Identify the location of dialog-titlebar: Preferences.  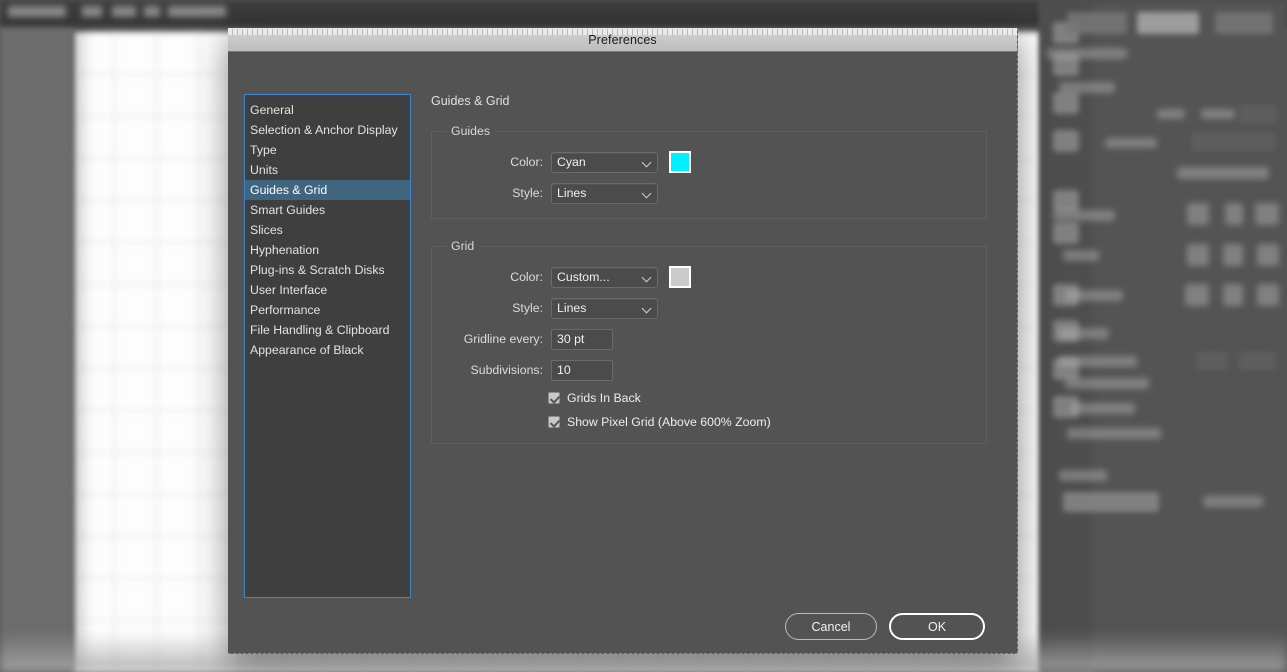
(622, 40).